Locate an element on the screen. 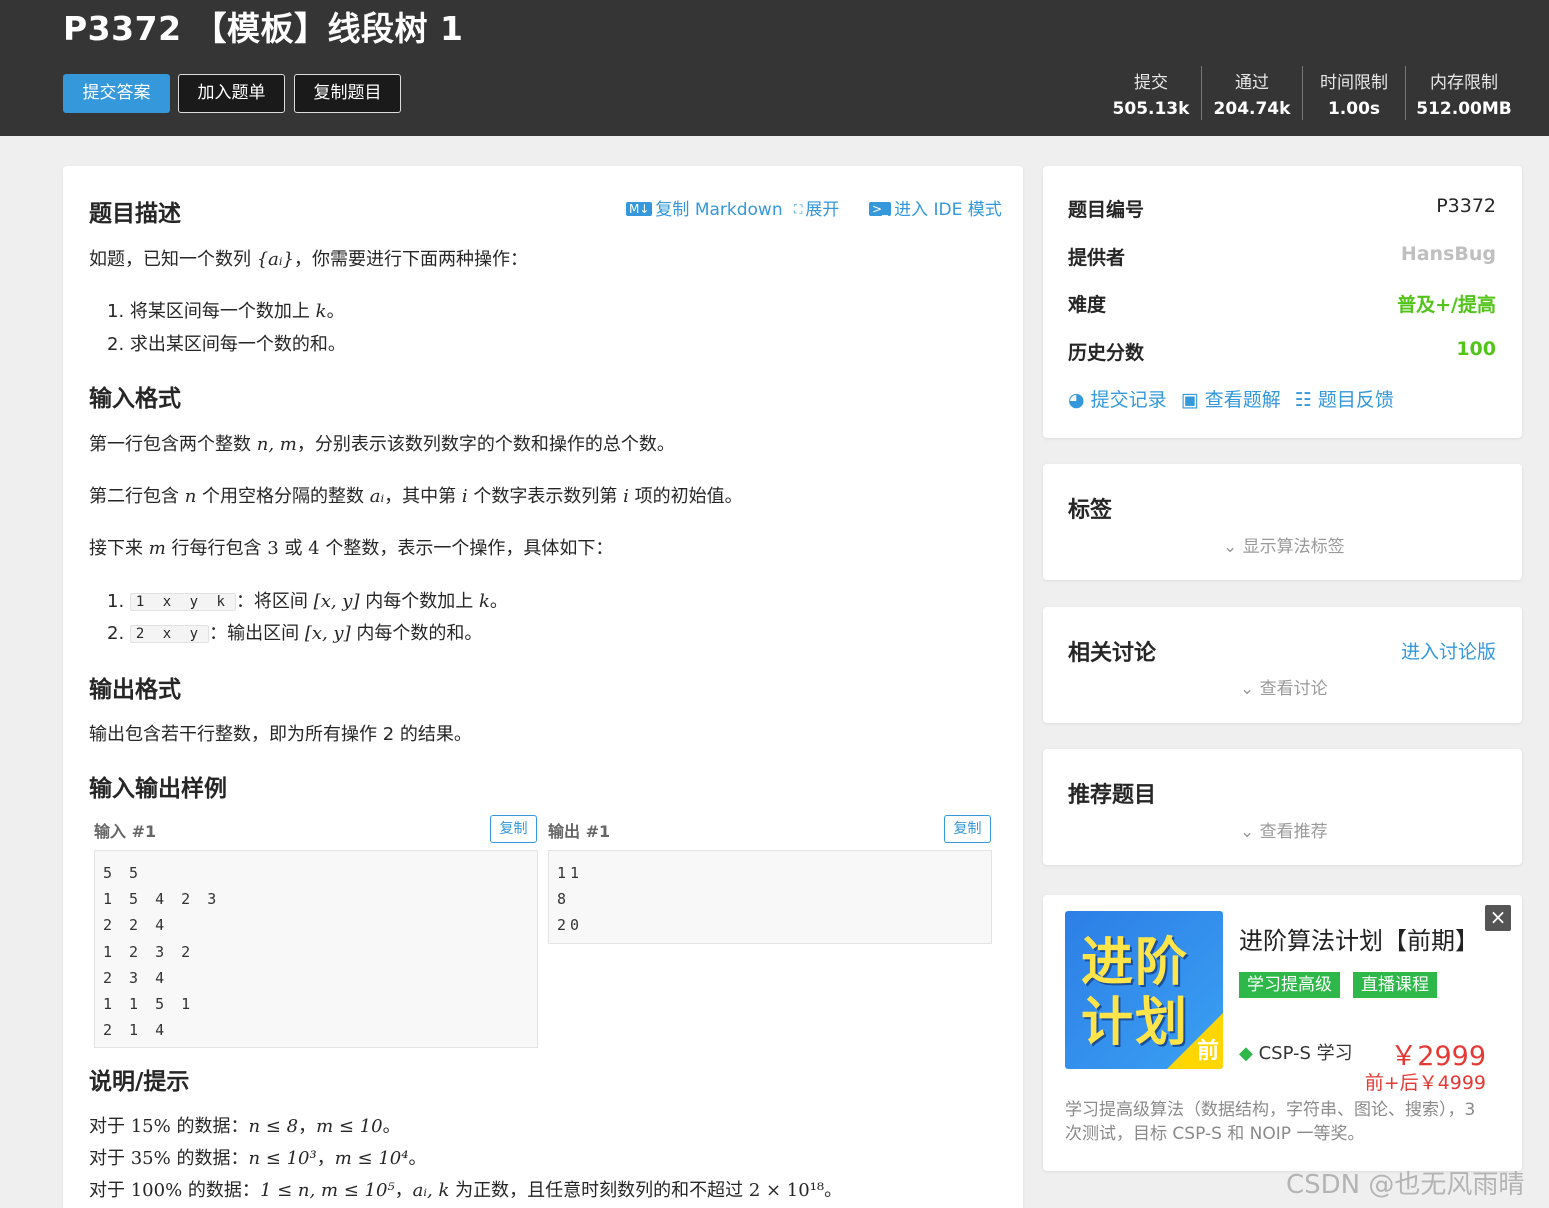 The image size is (1549, 1208). output-format-heading: 输出格式 is located at coordinates (135, 690).